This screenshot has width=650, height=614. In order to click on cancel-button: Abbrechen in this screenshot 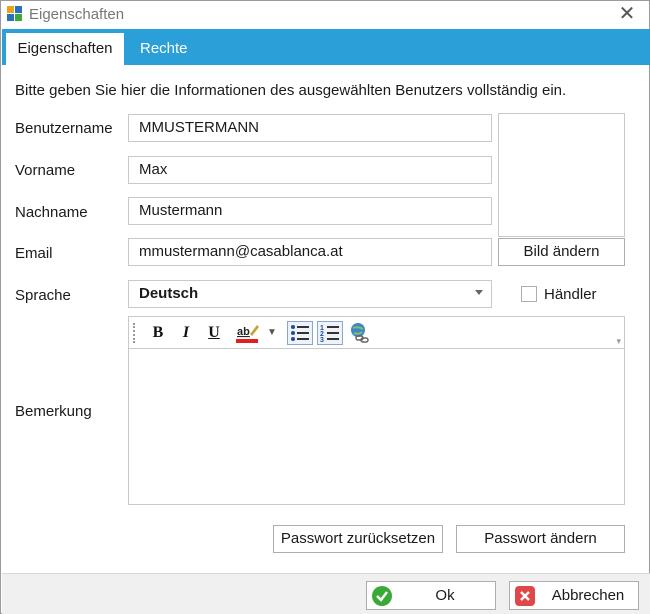, I will do `click(574, 595)`.